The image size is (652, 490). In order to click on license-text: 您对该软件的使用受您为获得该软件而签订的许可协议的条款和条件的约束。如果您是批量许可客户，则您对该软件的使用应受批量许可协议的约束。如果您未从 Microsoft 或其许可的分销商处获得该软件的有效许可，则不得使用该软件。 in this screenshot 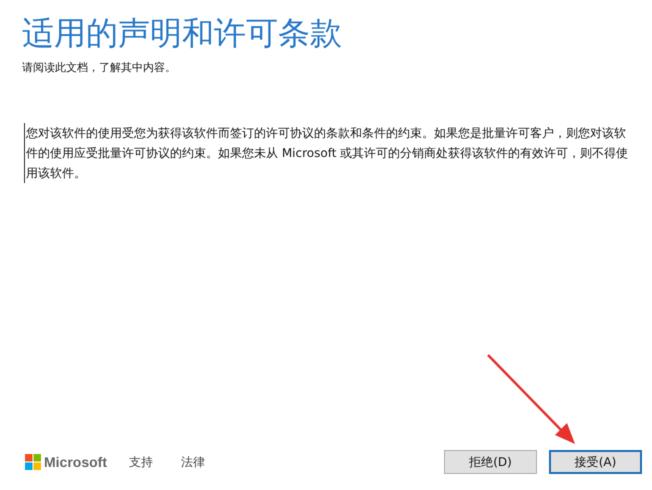, I will do `click(328, 153)`.